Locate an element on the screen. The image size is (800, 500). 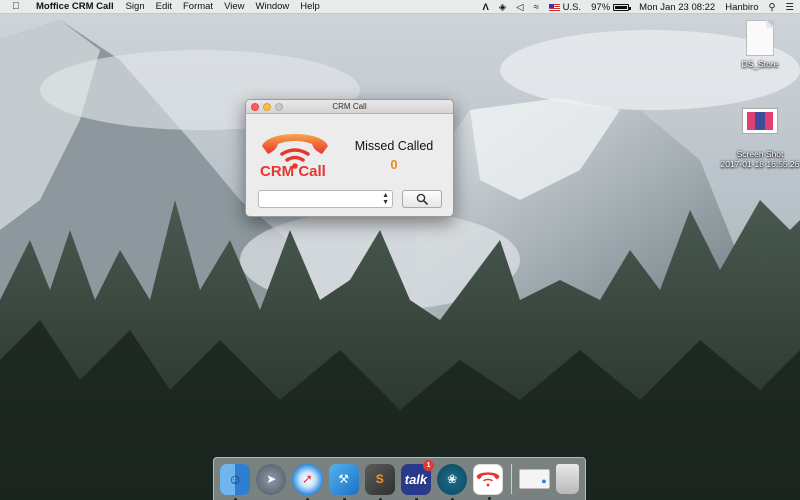
menu-format: Format is located at coordinates (198, 6).